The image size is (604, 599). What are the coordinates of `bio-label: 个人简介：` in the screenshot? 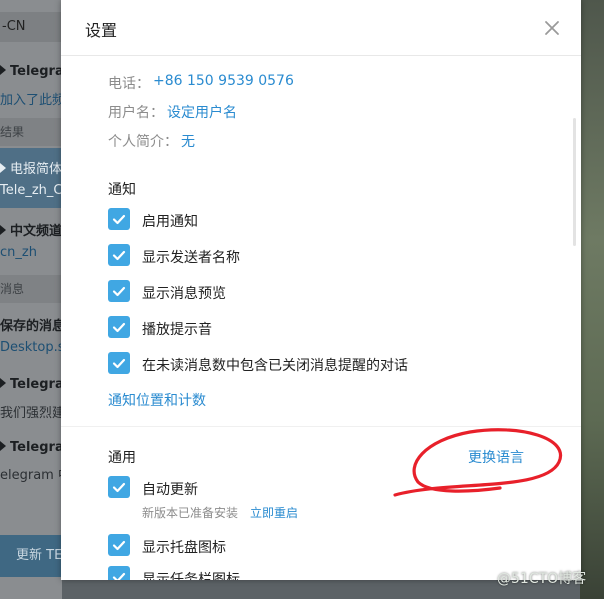 It's located at (143, 142).